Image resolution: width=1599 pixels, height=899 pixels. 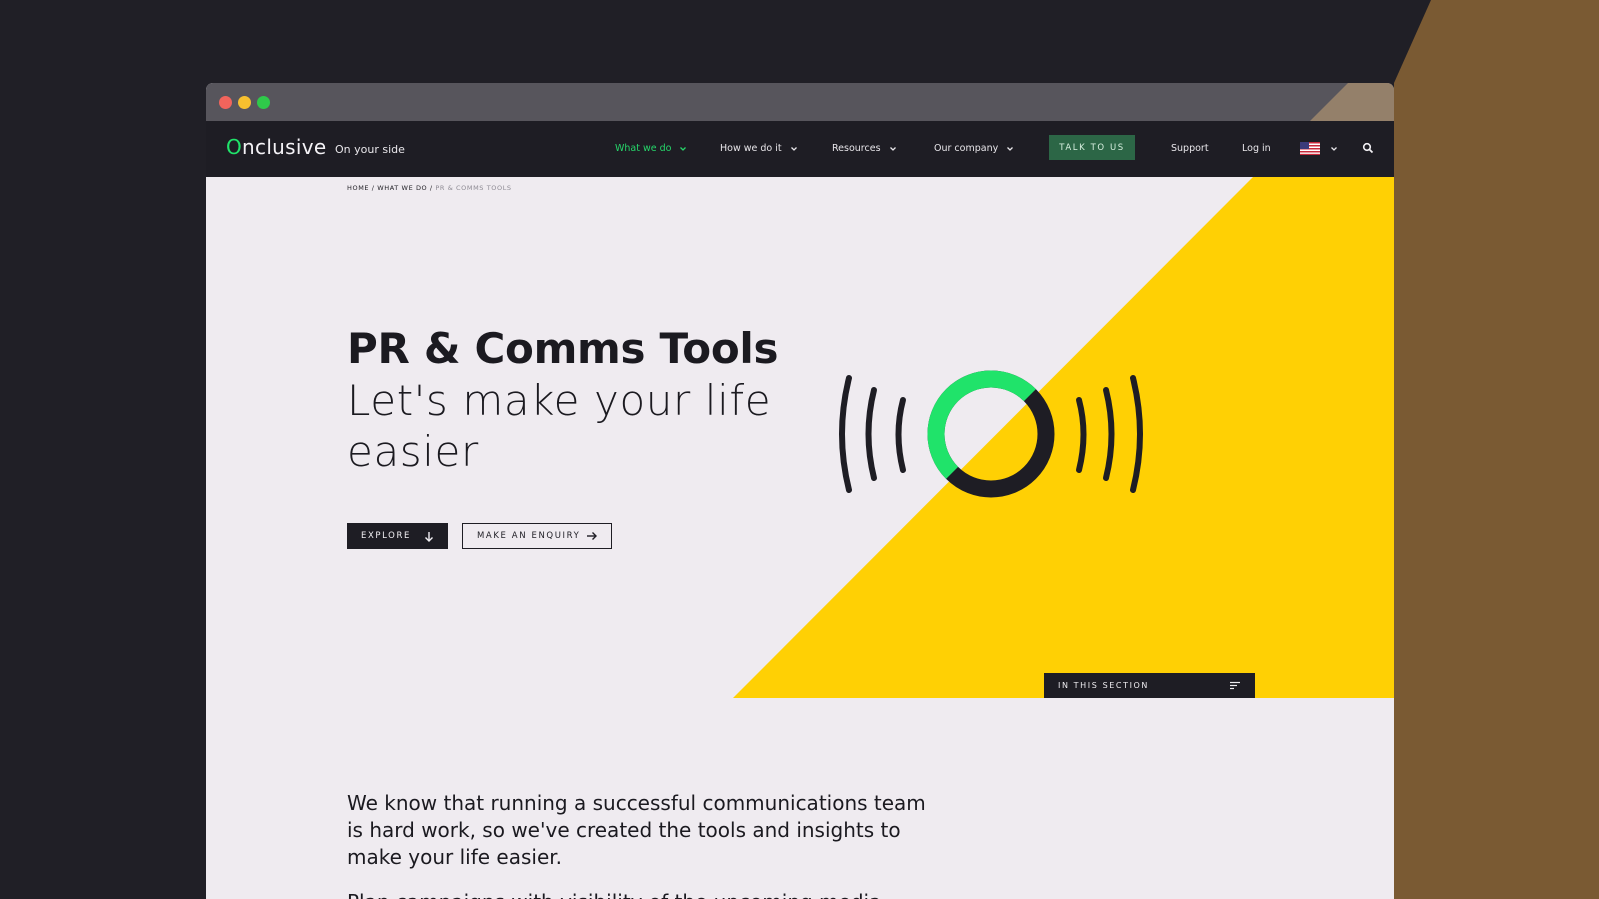 I want to click on minimize-window-button, so click(x=244, y=102).